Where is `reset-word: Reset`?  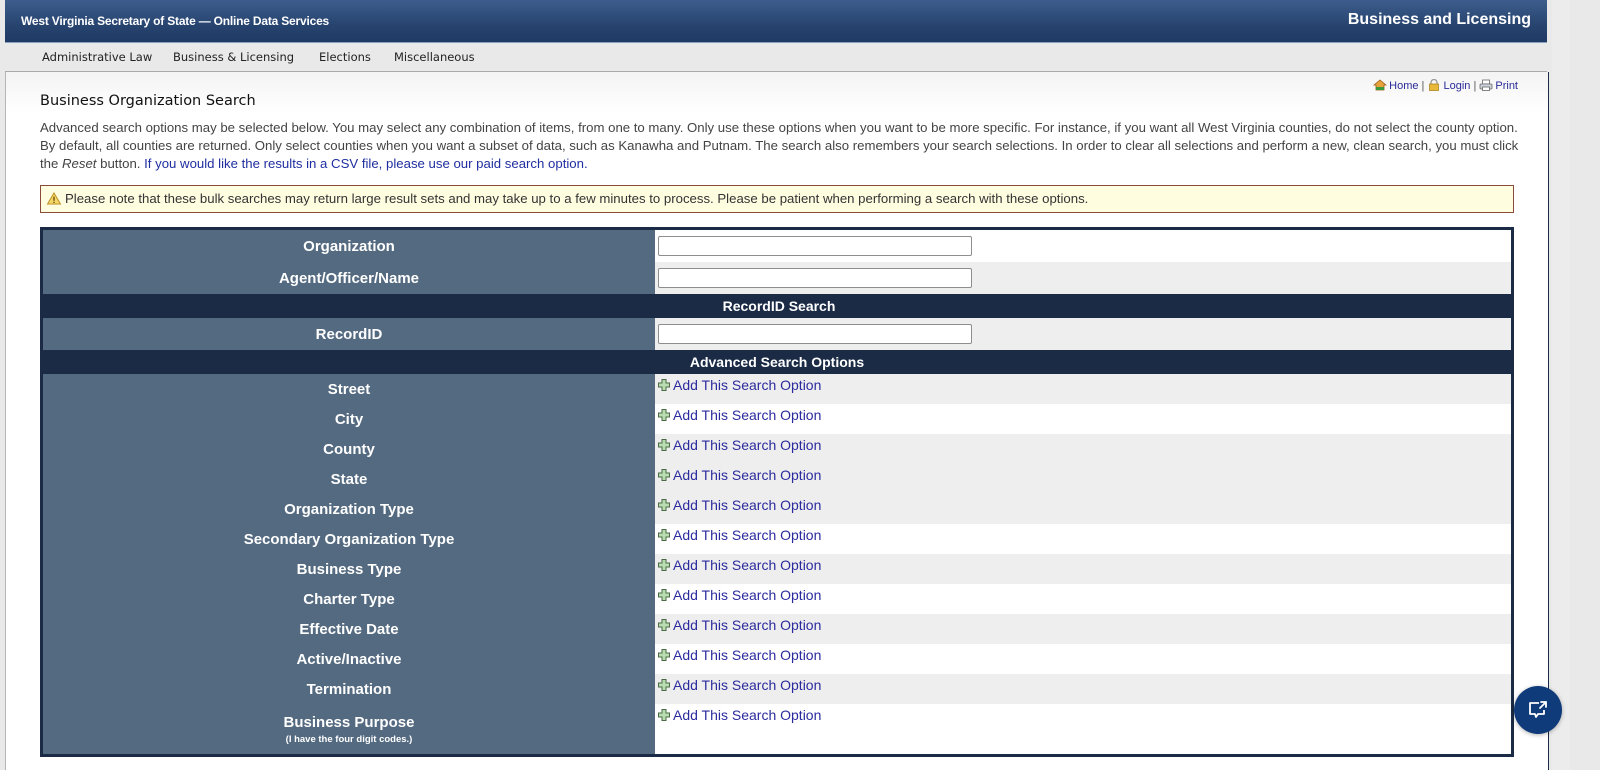 reset-word: Reset is located at coordinates (79, 163).